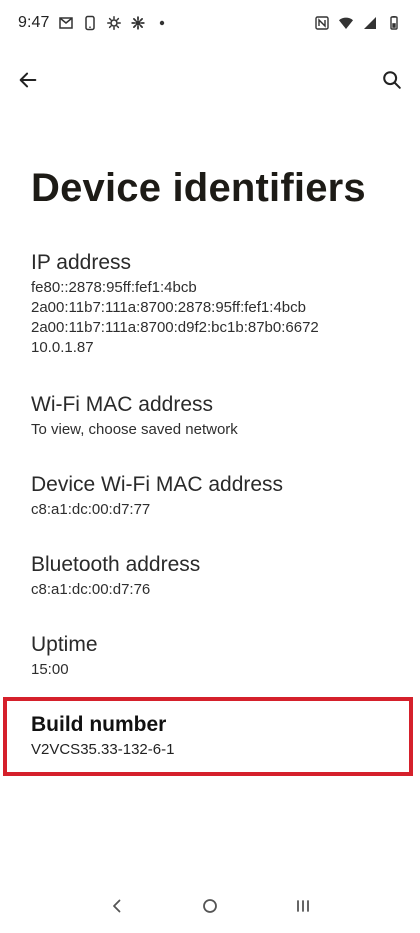 Image resolution: width=420 pixels, height=933 pixels. What do you see at coordinates (50, 669) in the screenshot?
I see `preference-summary-uptime: 15:00` at bounding box center [50, 669].